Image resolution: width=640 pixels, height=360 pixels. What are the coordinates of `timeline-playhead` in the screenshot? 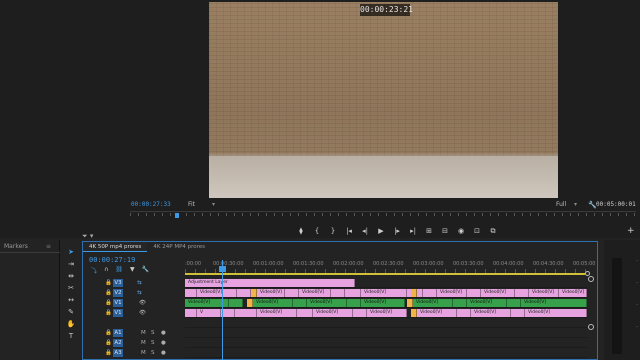 It's located at (222, 310).